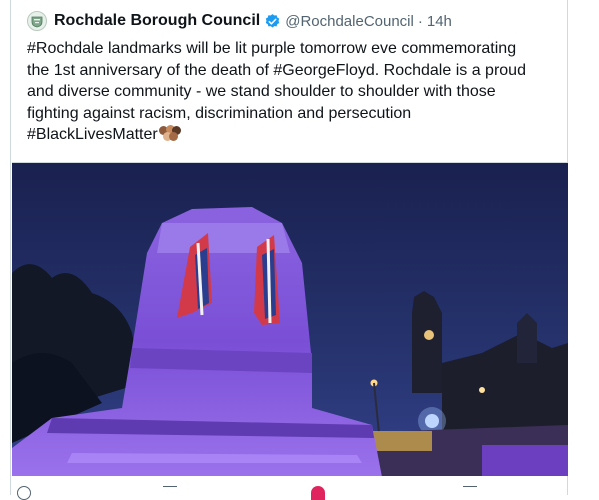 The height and width of the screenshot is (500, 599). Describe the element at coordinates (24, 493) in the screenshot. I see `reply-icon` at that location.